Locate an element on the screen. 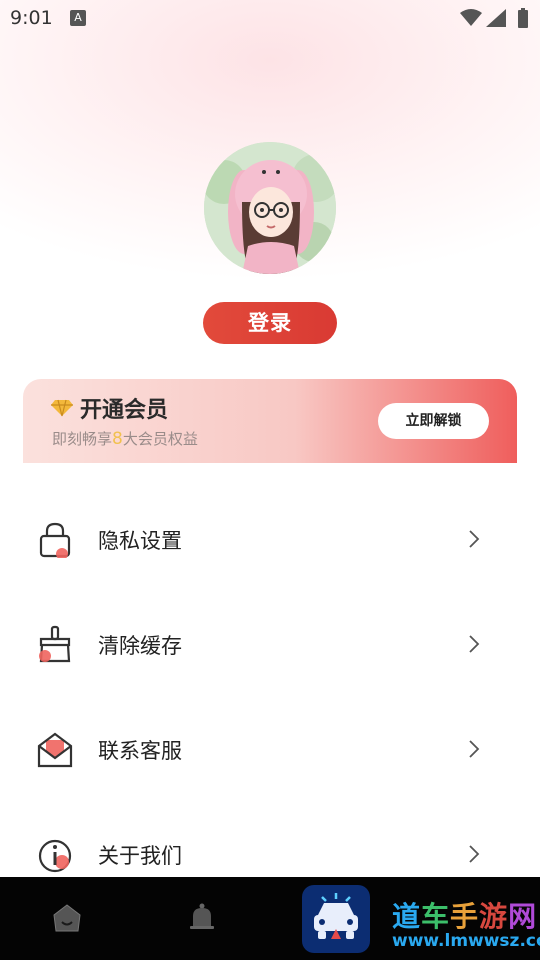 The image size is (540, 960). login-button: 登录 is located at coordinates (270, 323).